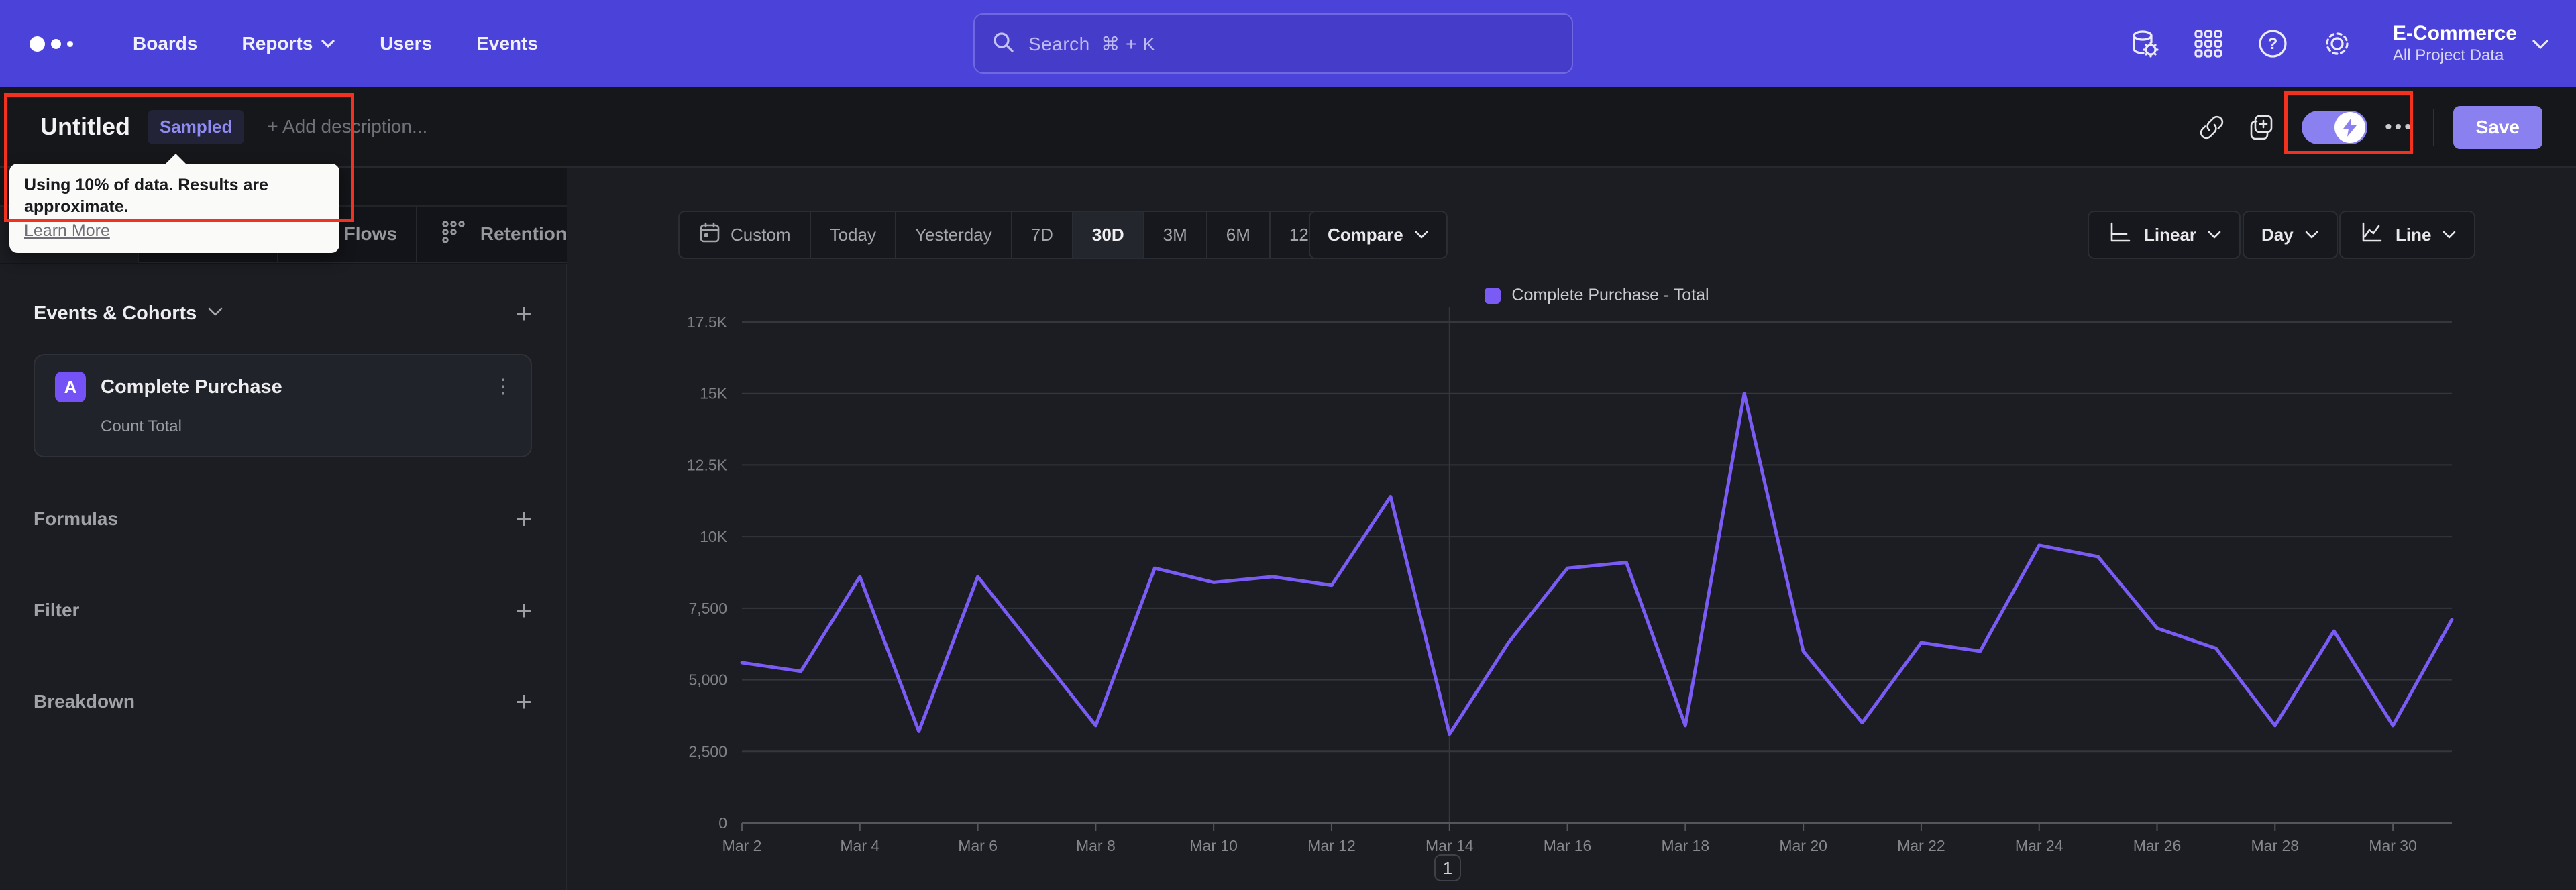 This screenshot has width=2576, height=890. I want to click on nav-items: Boards Reports Users Events, so click(335, 43).